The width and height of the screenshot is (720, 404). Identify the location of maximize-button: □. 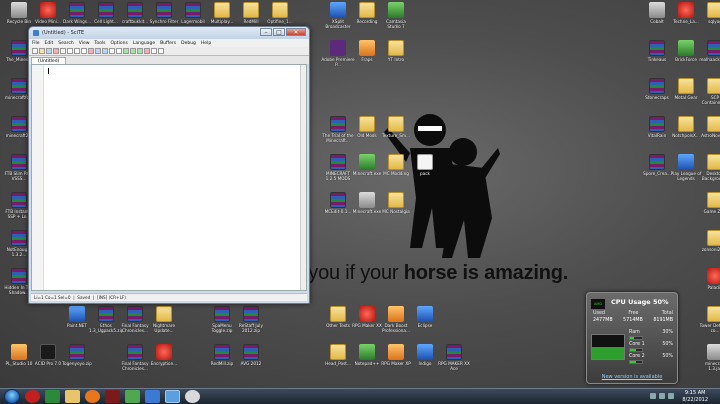
(279, 32).